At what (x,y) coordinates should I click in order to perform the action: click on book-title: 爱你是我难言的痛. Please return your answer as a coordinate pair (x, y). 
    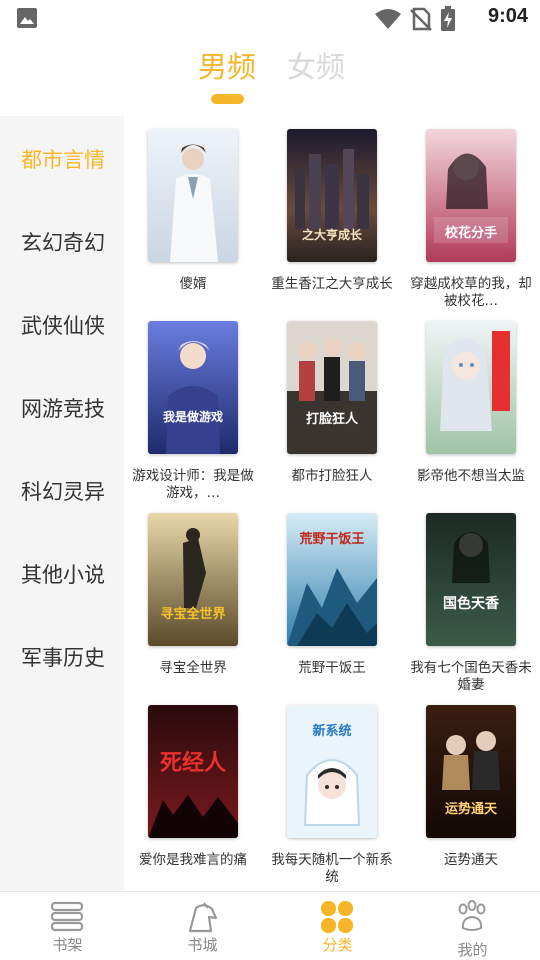
    Looking at the image, I should click on (193, 860).